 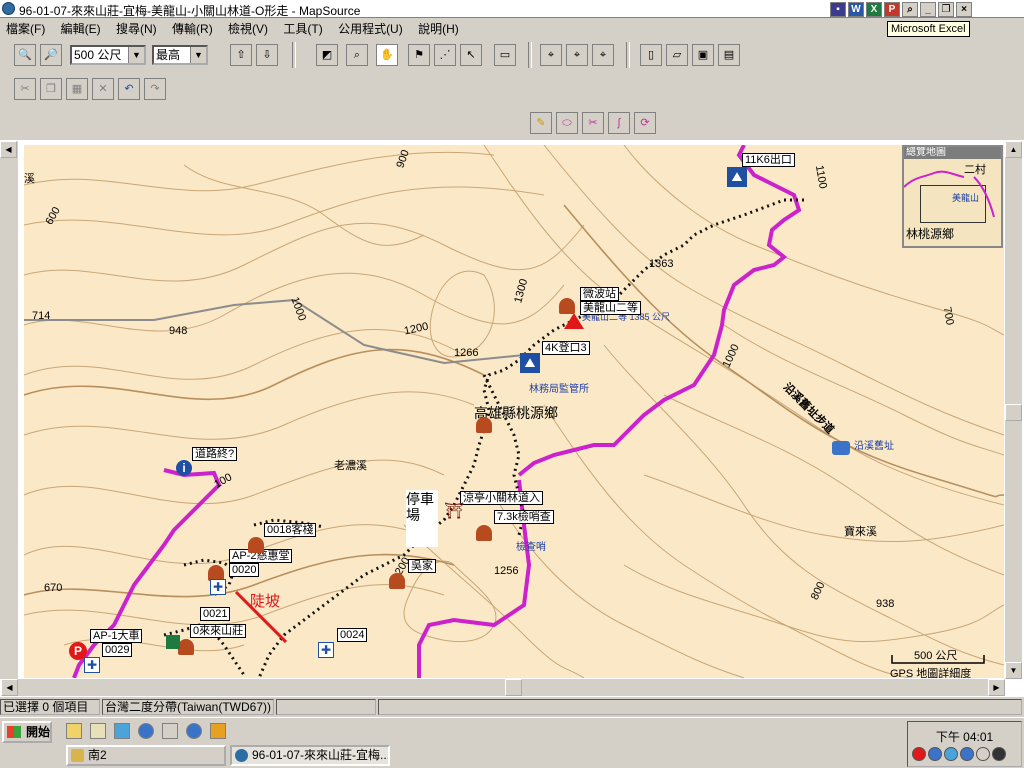 I want to click on find-nearby-button: ⌖, so click(x=603, y=55).